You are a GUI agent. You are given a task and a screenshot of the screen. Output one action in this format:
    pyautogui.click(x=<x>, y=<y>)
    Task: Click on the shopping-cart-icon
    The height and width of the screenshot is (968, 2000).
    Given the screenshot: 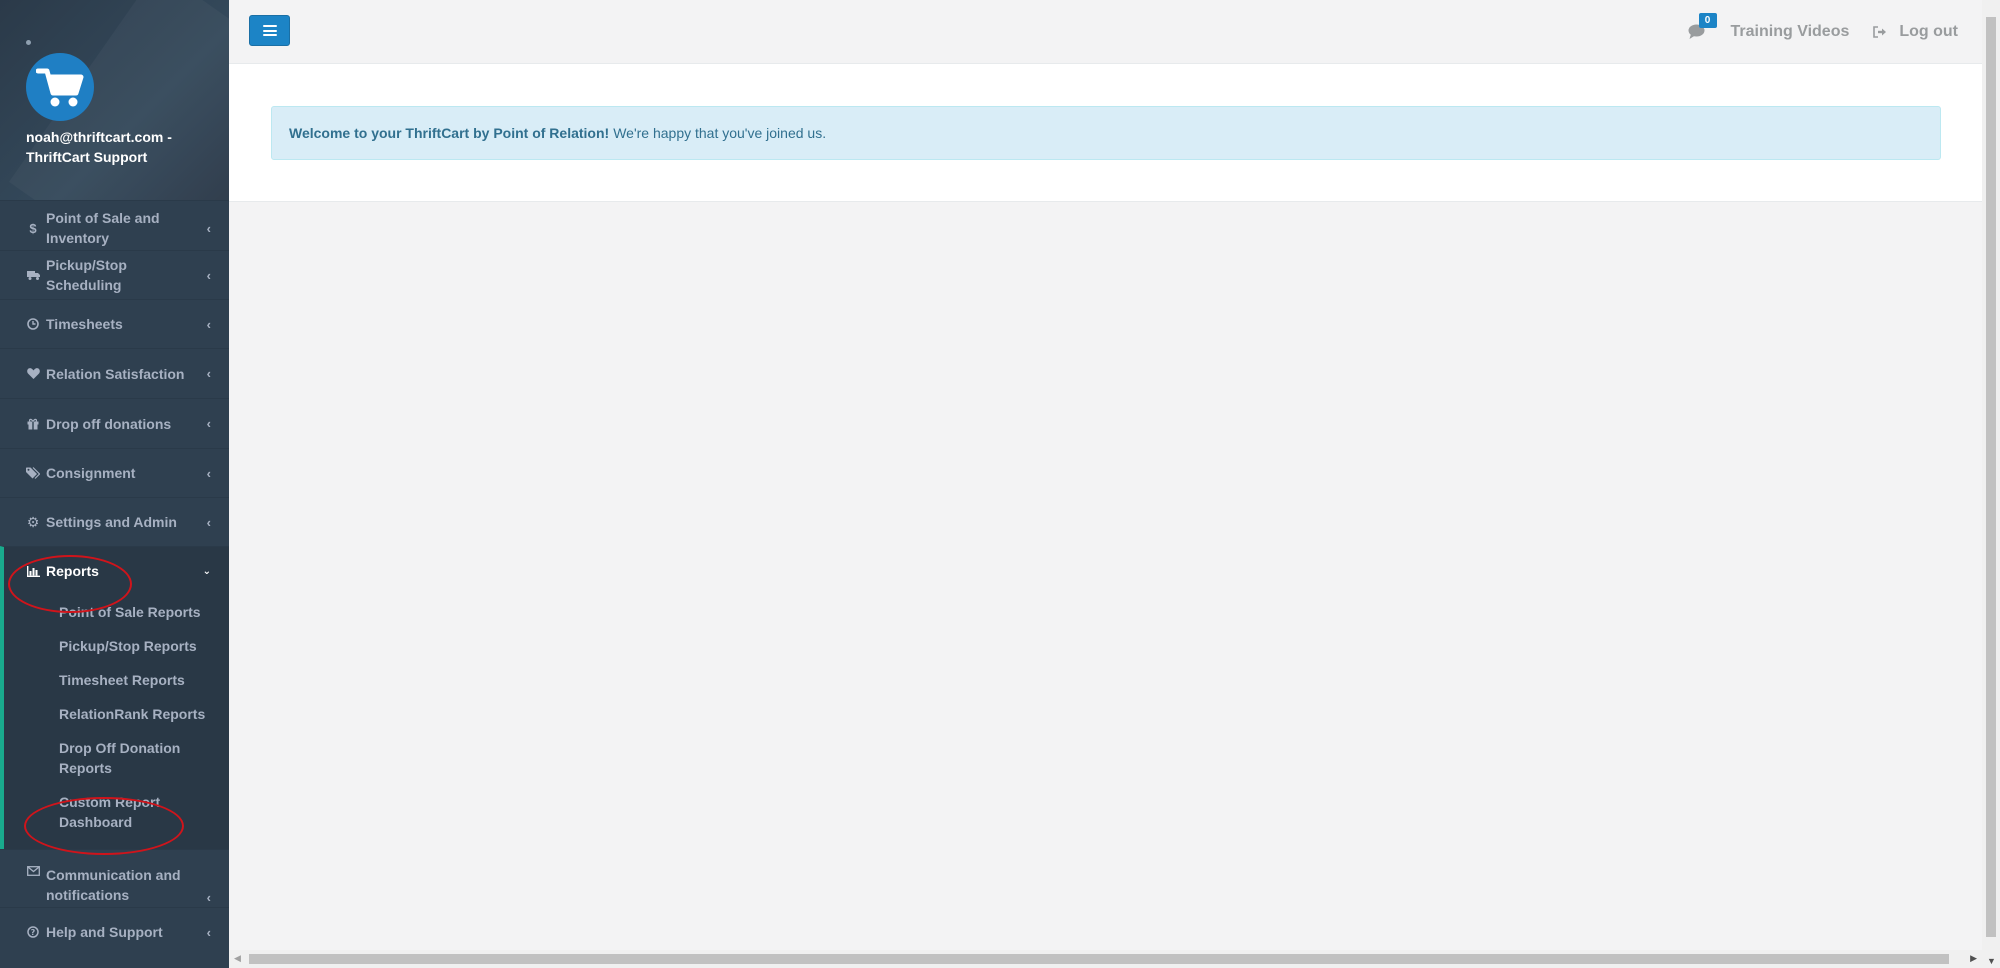 What is the action you would take?
    pyautogui.click(x=60, y=87)
    